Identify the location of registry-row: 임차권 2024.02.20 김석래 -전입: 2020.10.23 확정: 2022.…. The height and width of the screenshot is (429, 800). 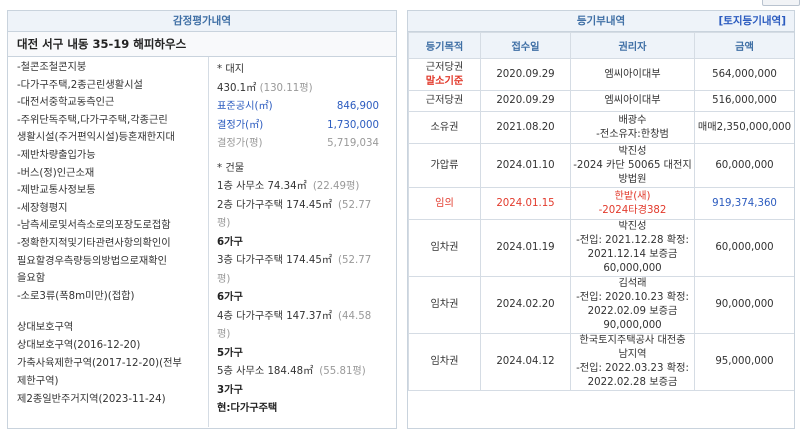
(601, 305).